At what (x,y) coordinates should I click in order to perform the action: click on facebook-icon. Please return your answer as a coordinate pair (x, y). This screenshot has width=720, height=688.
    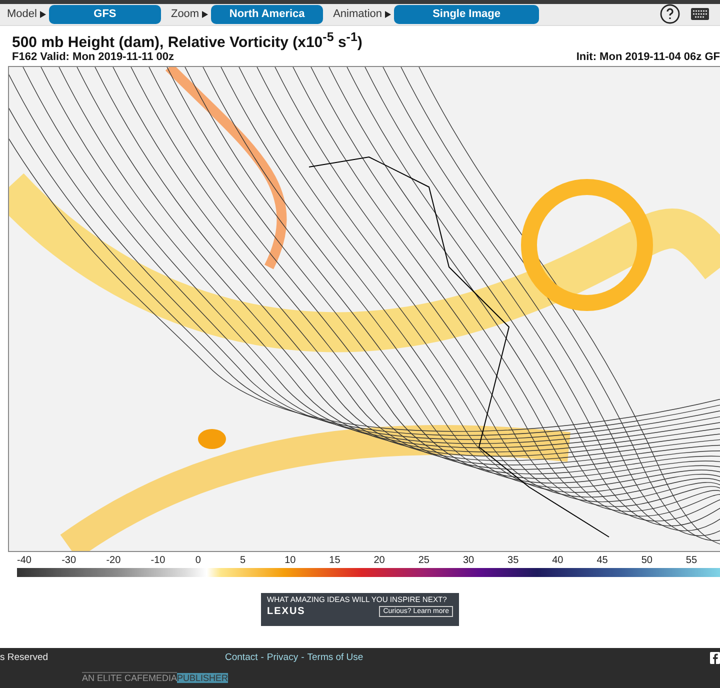
    Looking at the image, I should click on (715, 658).